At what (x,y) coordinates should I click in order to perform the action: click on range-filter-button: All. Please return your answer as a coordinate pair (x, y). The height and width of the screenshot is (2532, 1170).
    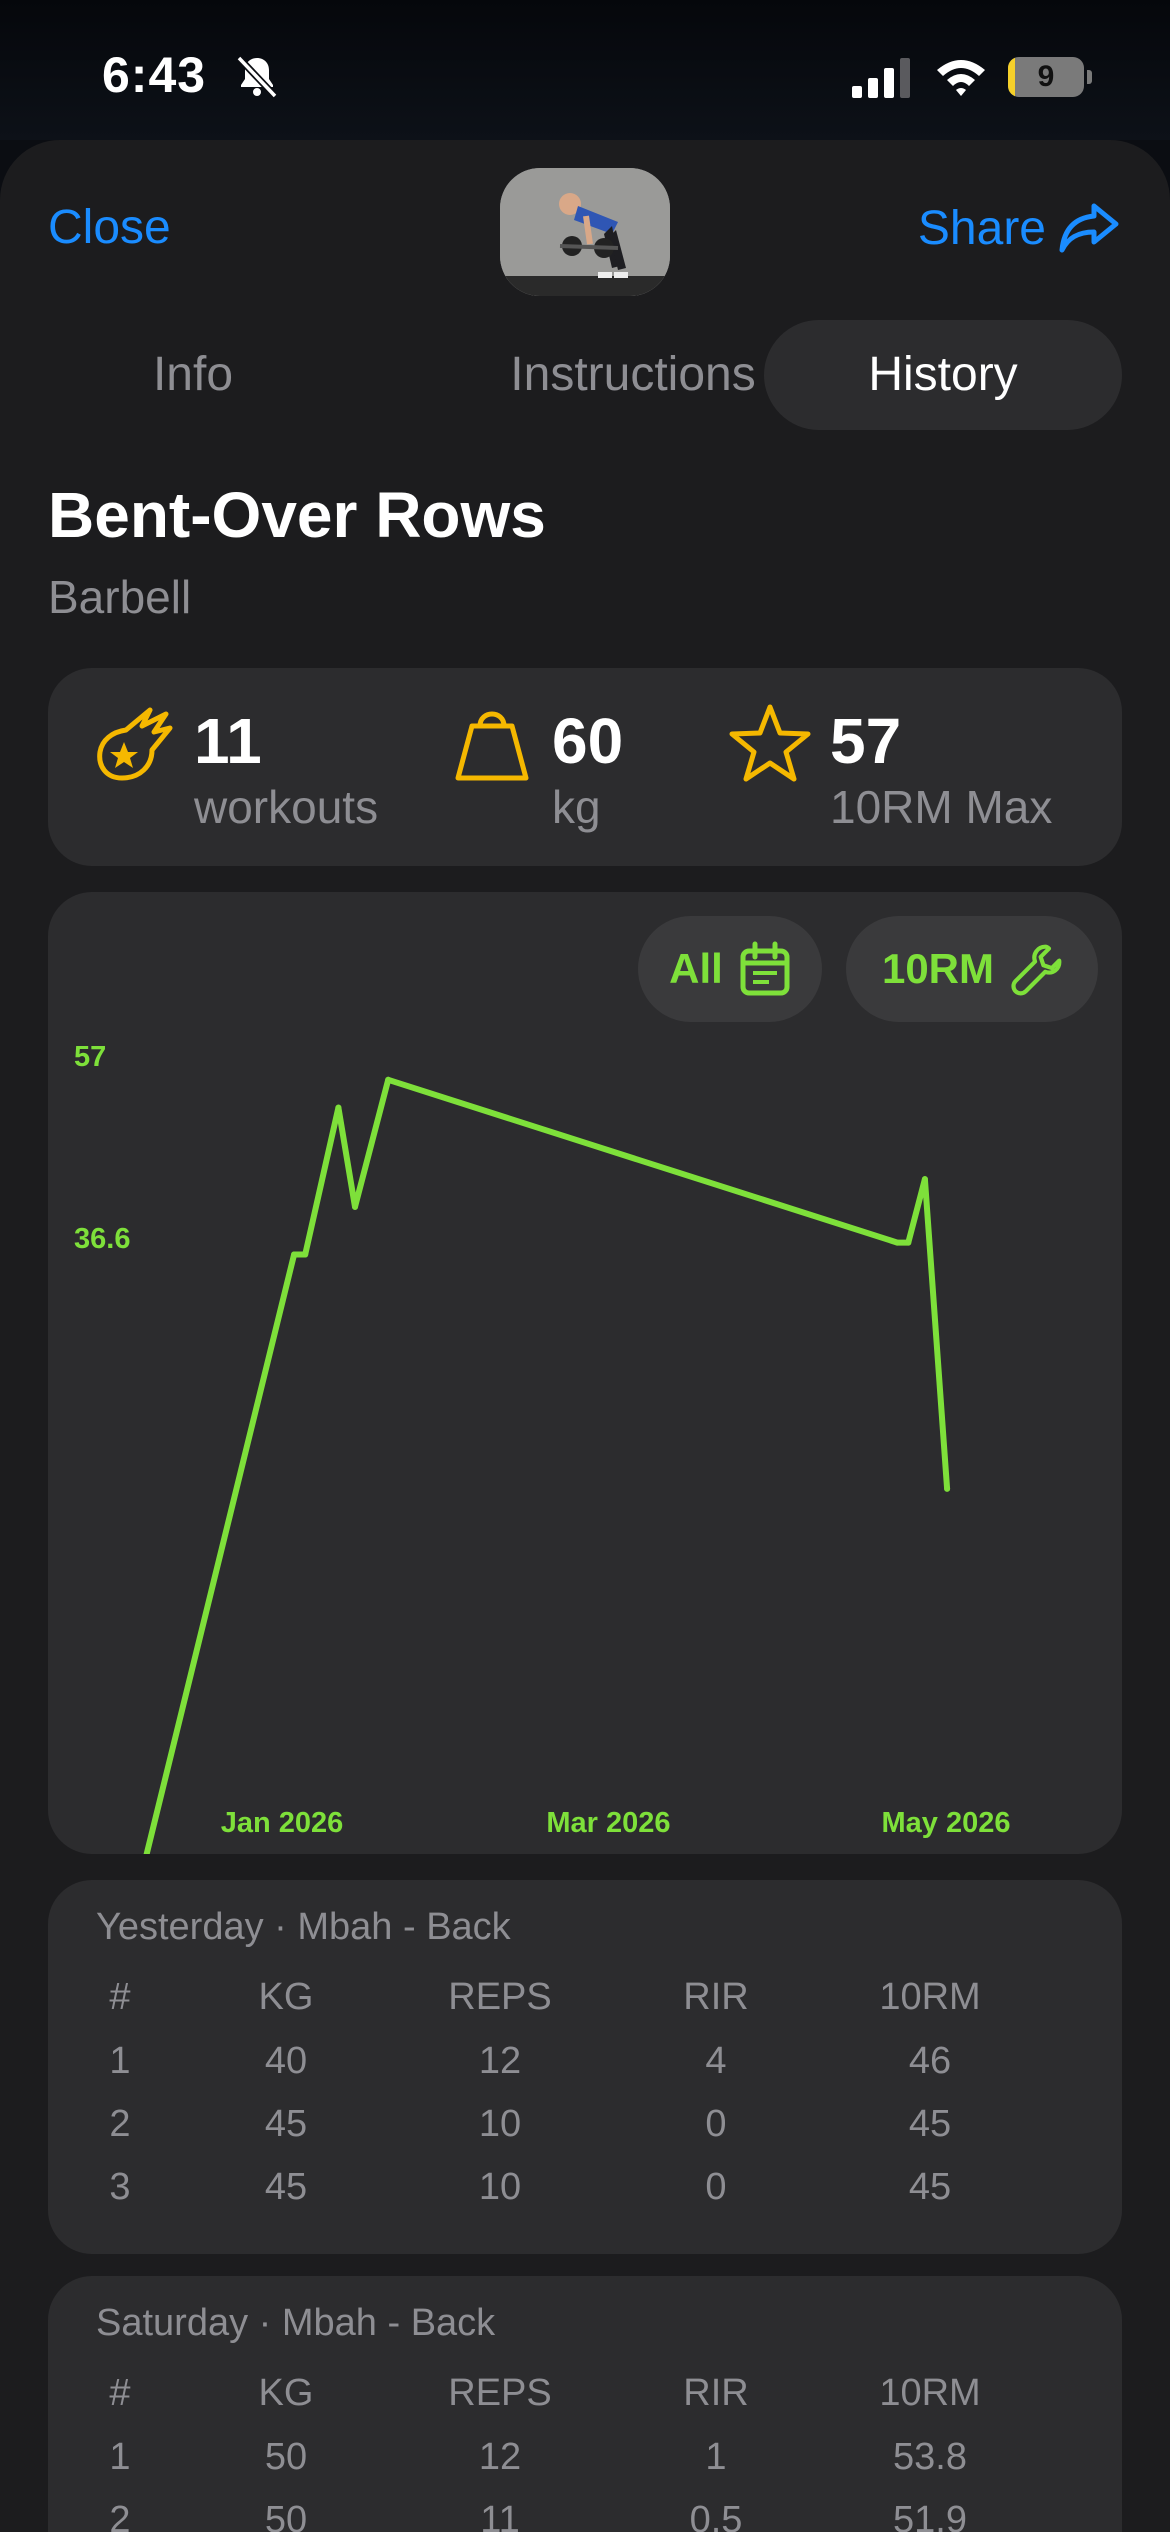
    Looking at the image, I should click on (730, 969).